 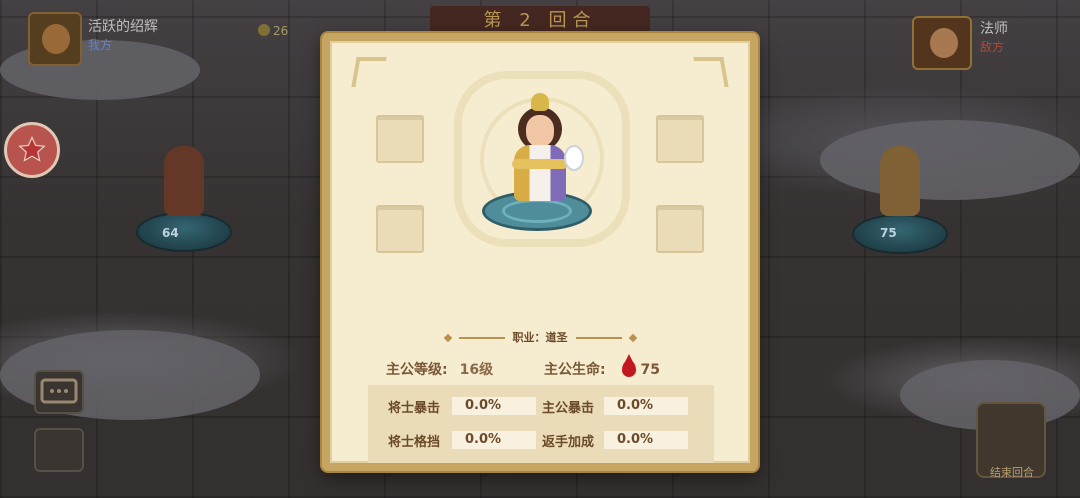 What do you see at coordinates (417, 370) in the screenshot?
I see `lord-level-label: 主公等级:` at bounding box center [417, 370].